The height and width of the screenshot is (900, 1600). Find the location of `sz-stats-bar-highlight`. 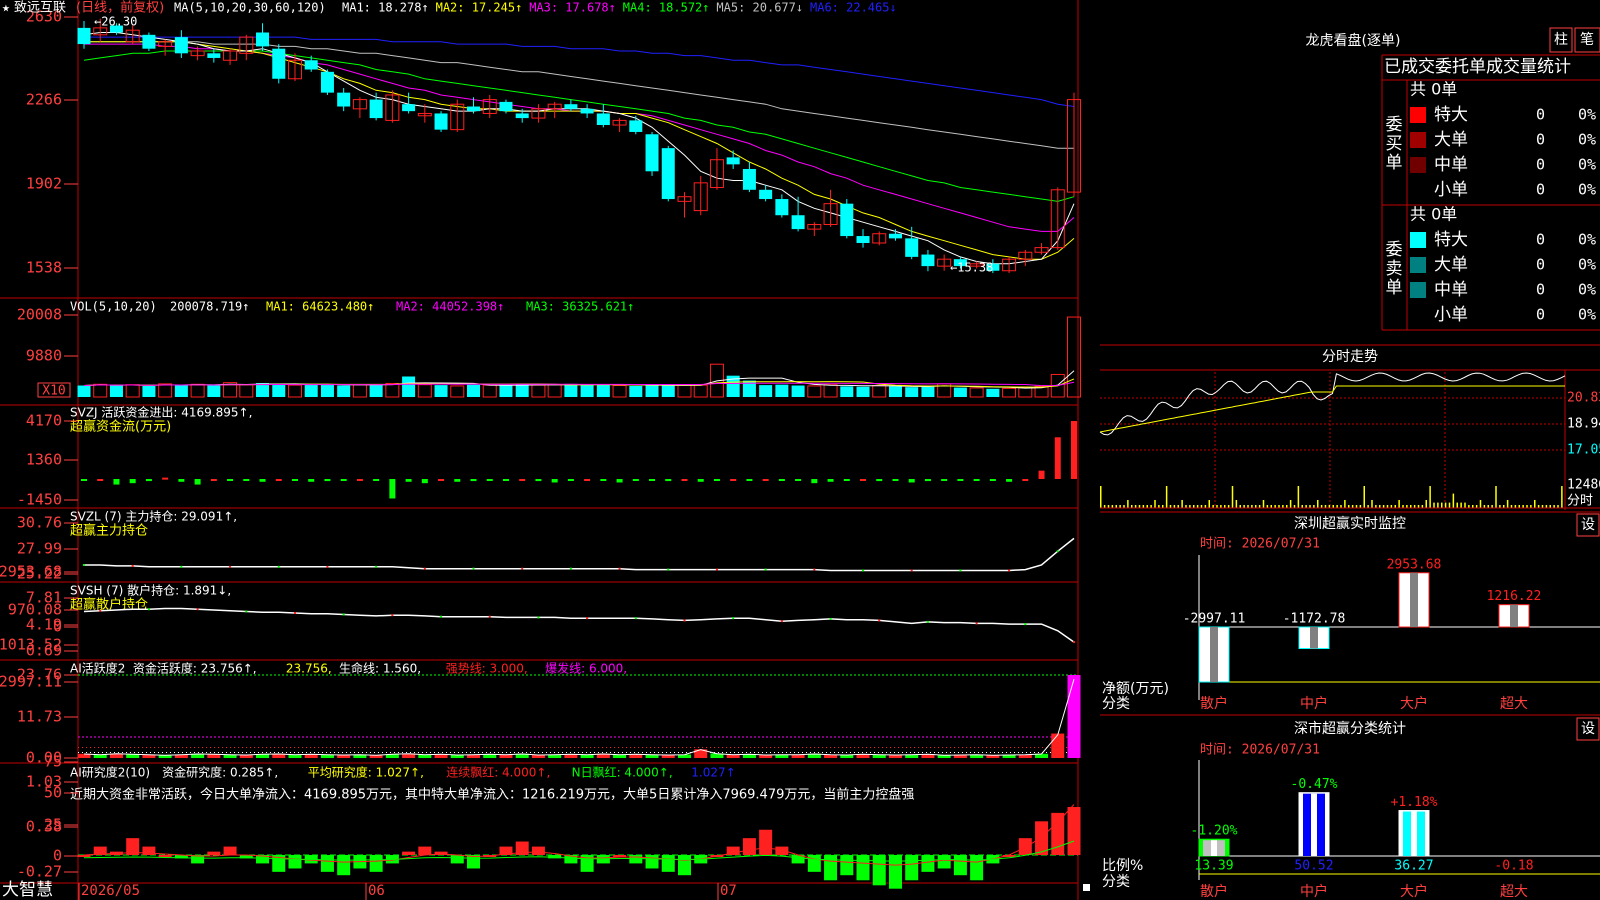

sz-stats-bar-highlight is located at coordinates (1314, 824).